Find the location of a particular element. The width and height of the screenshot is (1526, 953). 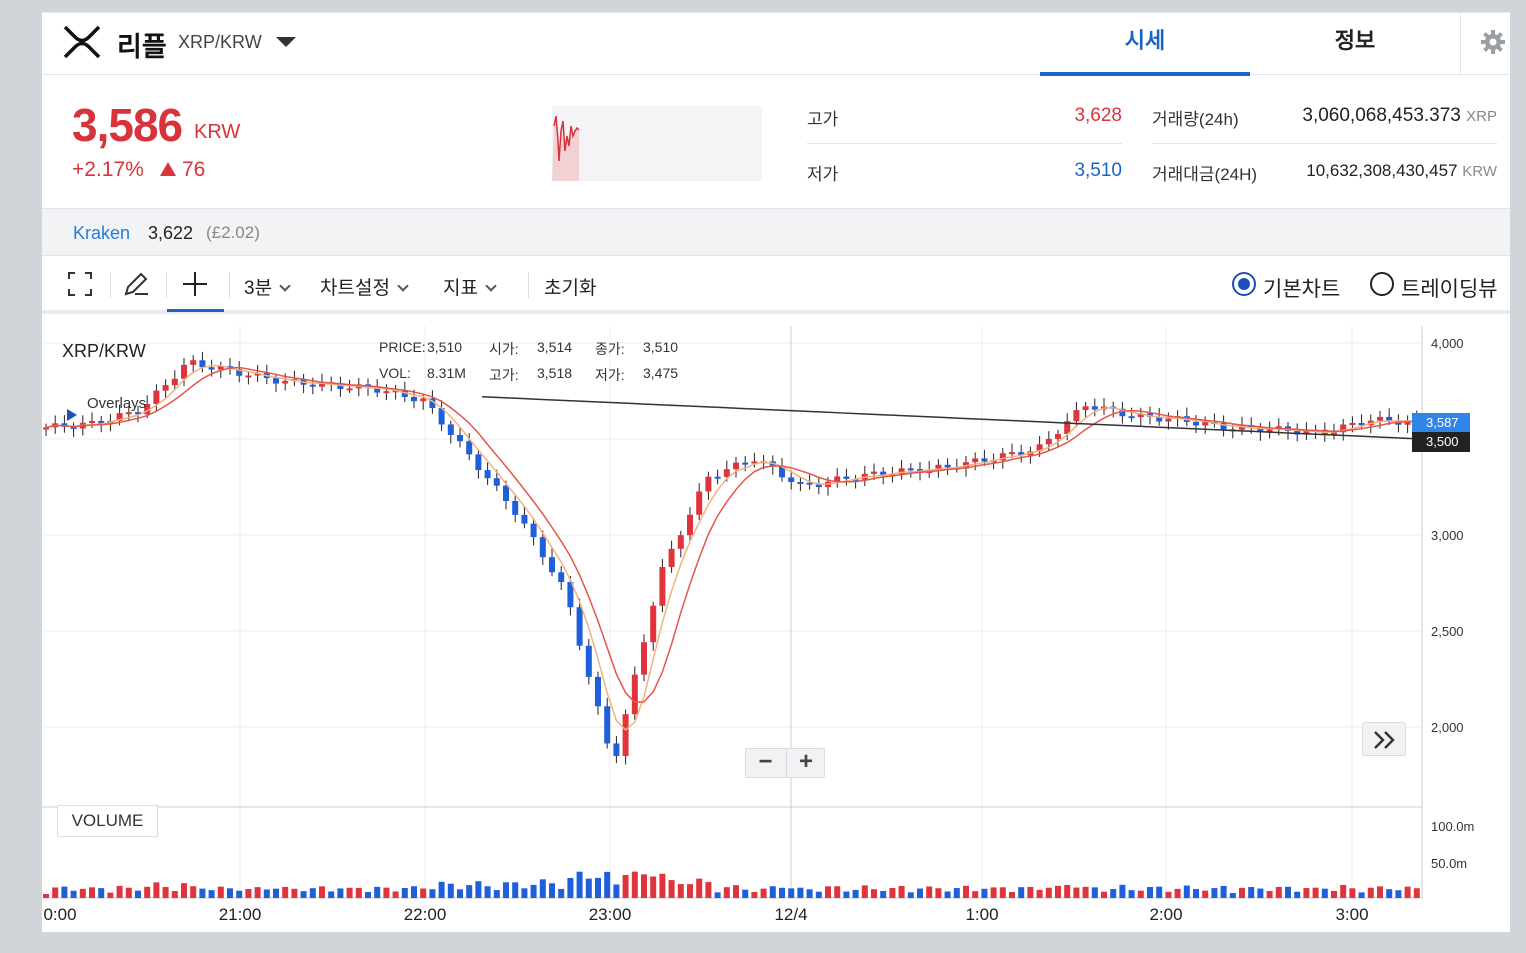

pair-dropdown-icon is located at coordinates (286, 42).